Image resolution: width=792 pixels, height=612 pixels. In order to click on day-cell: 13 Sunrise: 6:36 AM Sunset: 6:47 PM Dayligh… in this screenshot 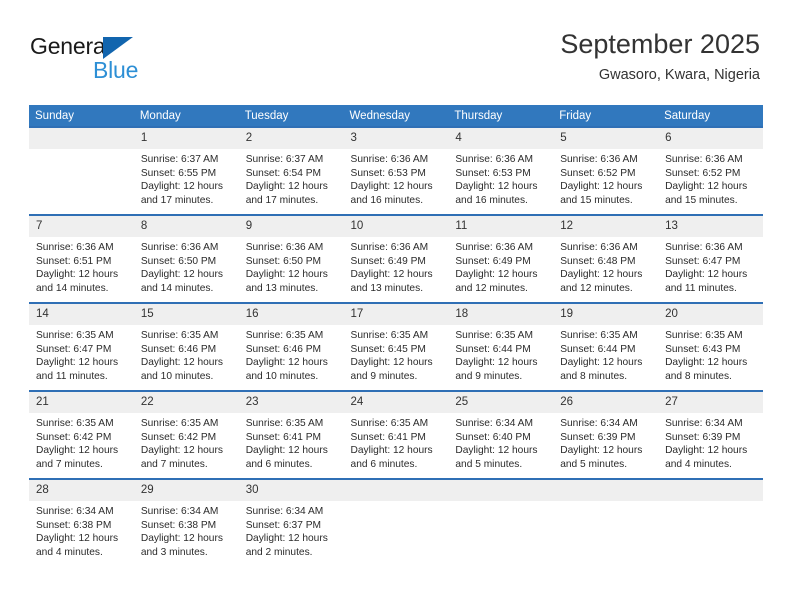, I will do `click(710, 258)`.